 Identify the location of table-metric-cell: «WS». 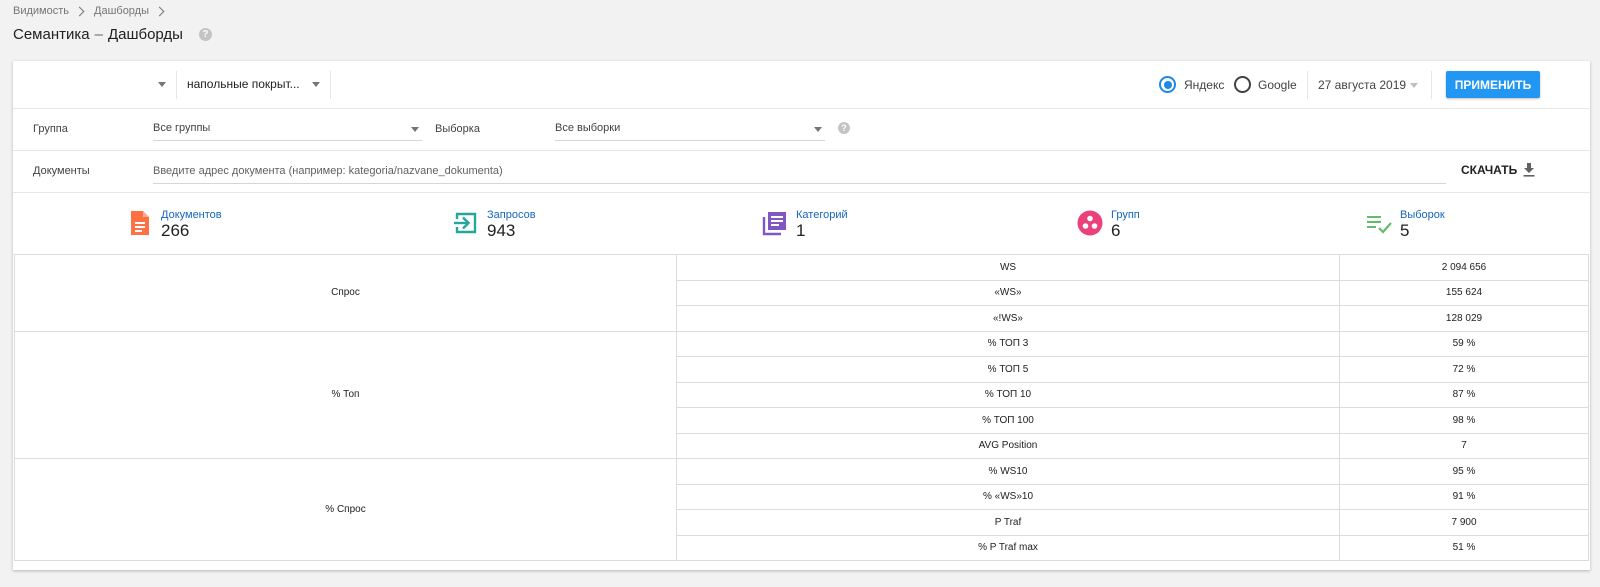
(1008, 292).